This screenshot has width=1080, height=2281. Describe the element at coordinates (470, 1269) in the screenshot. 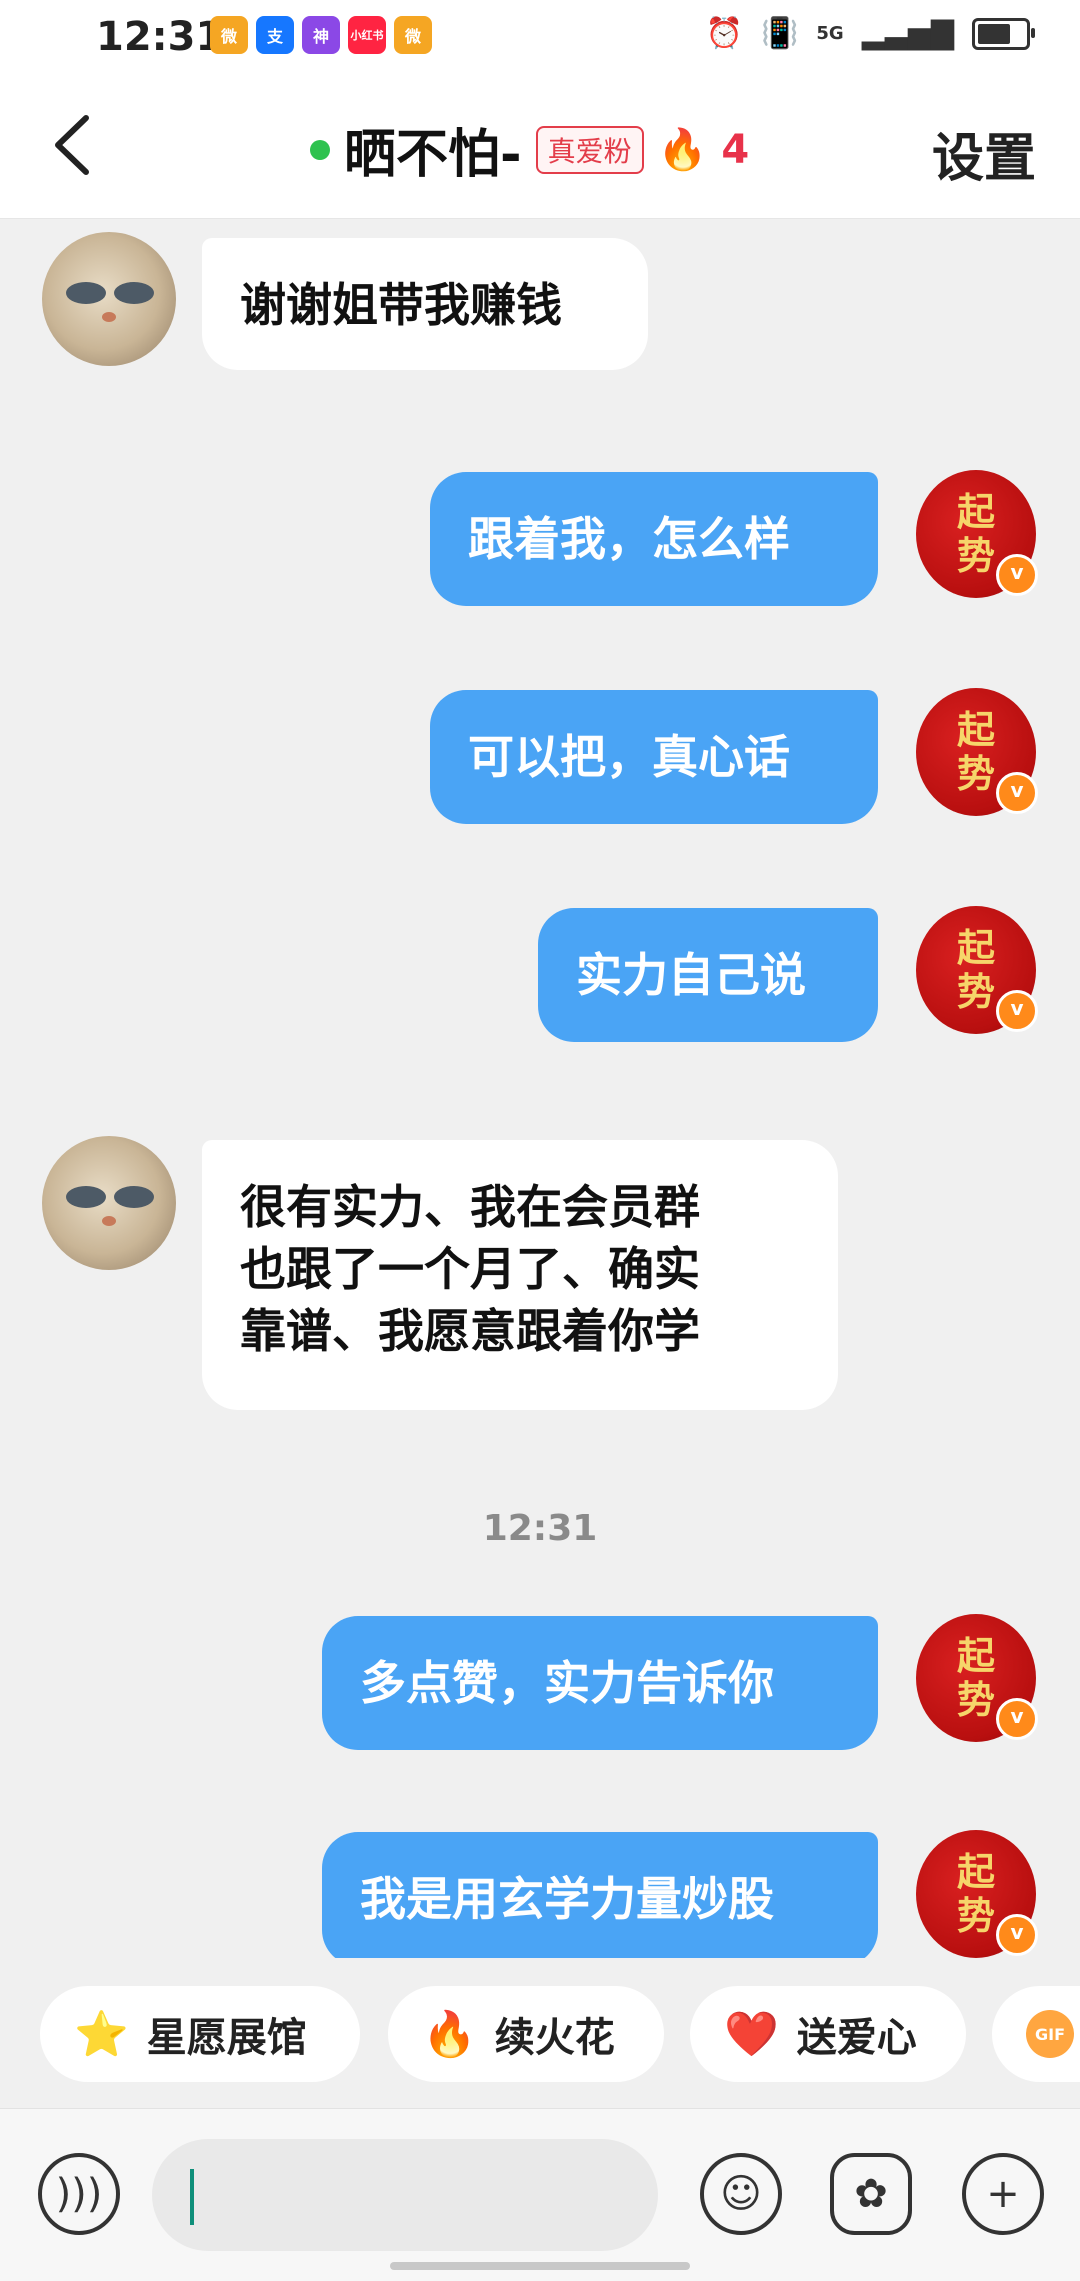

I see `message-line: 也跟了一个月了、确实` at that location.